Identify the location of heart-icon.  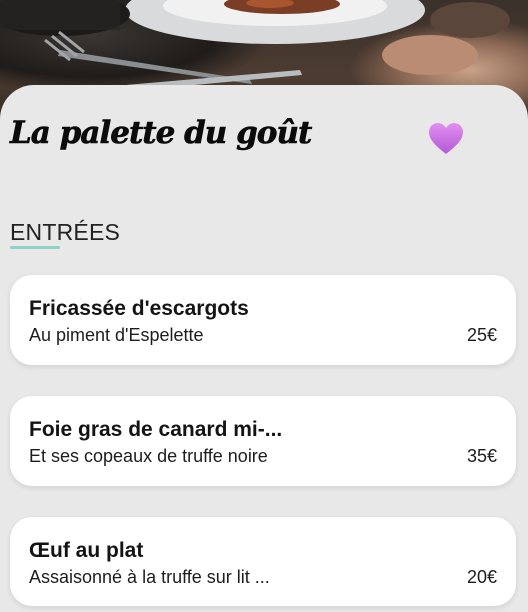
(446, 138).